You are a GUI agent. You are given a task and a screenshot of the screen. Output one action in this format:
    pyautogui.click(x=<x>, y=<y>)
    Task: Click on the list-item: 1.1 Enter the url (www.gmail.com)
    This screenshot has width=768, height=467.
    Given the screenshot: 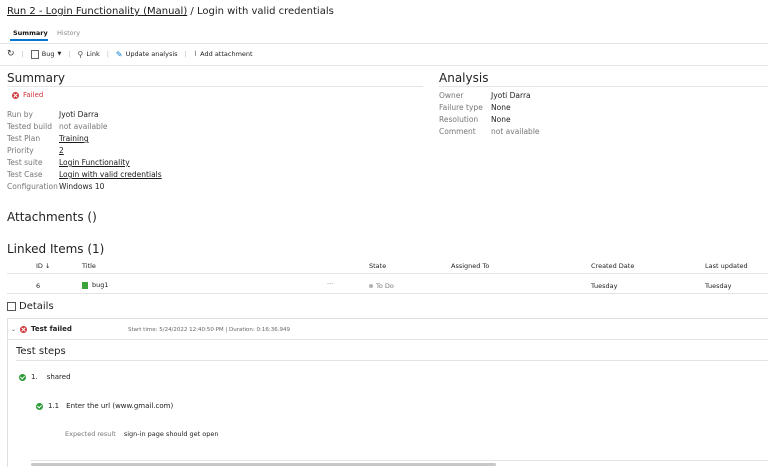 What is the action you would take?
    pyautogui.click(x=104, y=406)
    